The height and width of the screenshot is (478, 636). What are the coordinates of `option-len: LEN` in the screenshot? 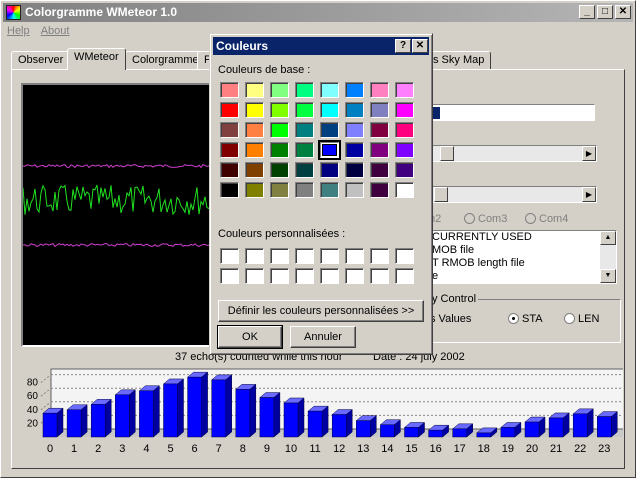 It's located at (581, 319).